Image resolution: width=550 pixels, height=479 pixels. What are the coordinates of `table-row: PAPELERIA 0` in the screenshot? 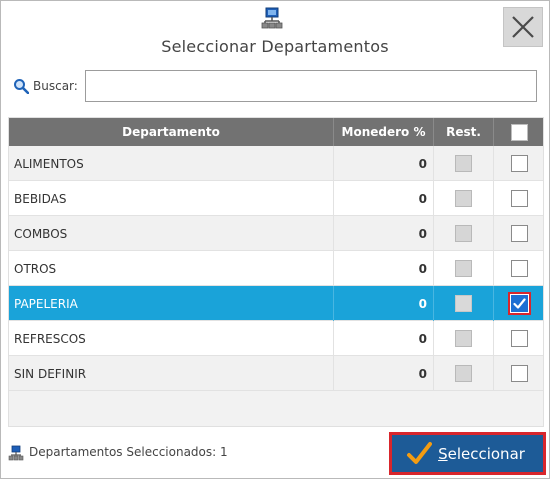 It's located at (276, 303).